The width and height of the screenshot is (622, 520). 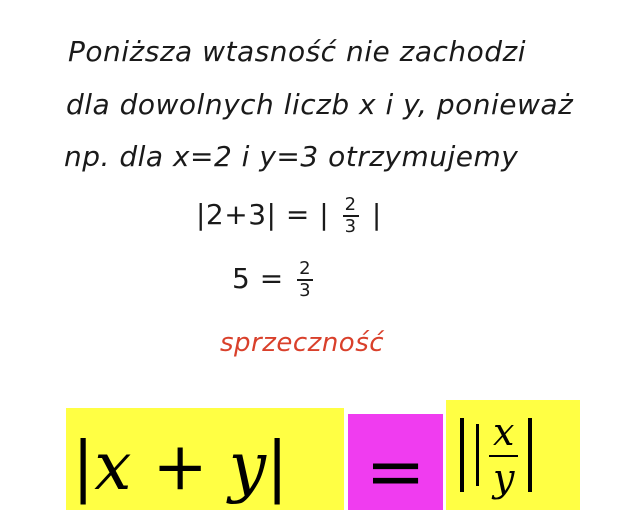 What do you see at coordinates (113, 466) in the screenshot?
I see `variable-x: x` at bounding box center [113, 466].